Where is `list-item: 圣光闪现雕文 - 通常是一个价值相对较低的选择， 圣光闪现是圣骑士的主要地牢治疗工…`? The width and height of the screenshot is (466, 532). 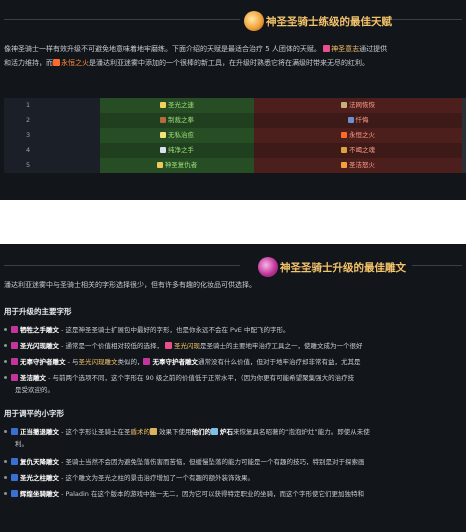
list-item: 圣光闪现雕文 - 通常是一个价值相对较低的选择， 圣光闪现是圣骑士的主要地牢治疗工… is located at coordinates (235, 346).